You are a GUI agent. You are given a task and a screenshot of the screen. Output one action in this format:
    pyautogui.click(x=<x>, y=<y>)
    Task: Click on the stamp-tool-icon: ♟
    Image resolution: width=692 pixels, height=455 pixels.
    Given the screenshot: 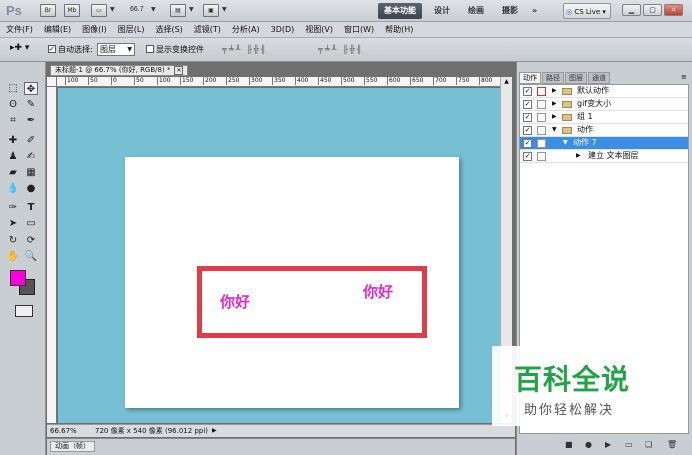 What is the action you would take?
    pyautogui.click(x=13, y=156)
    